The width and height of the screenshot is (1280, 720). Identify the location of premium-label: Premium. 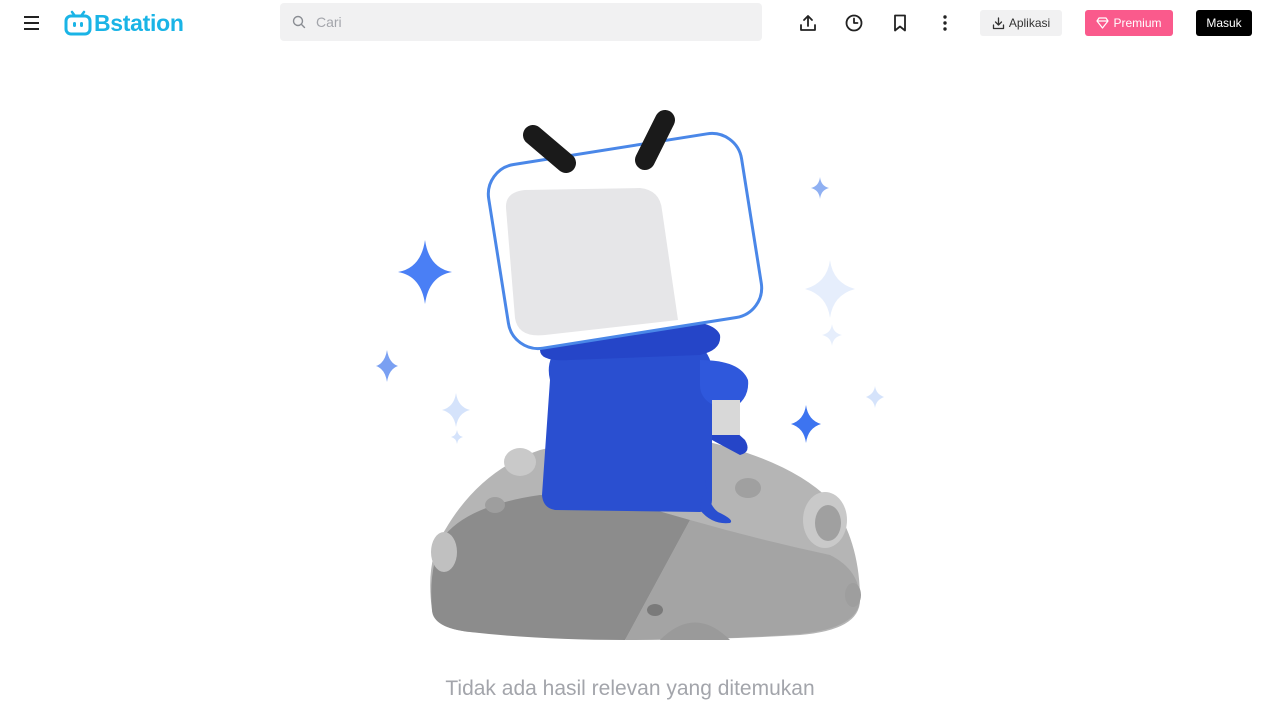
(1137, 23).